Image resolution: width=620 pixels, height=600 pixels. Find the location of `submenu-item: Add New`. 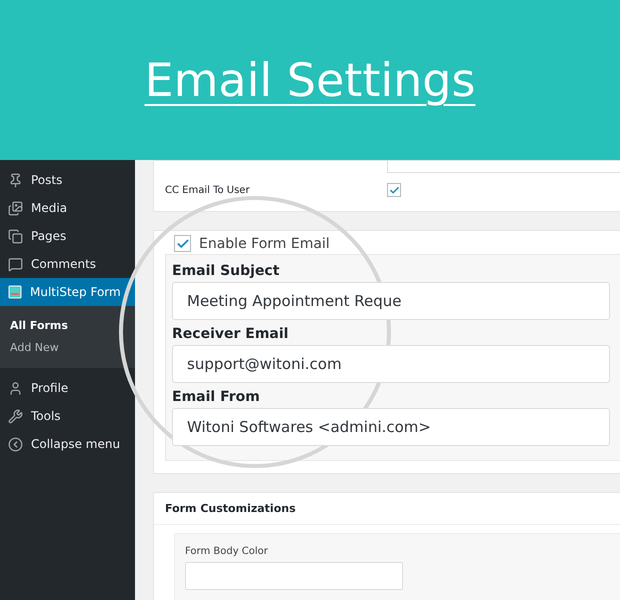

submenu-item: Add New is located at coordinates (34, 347).